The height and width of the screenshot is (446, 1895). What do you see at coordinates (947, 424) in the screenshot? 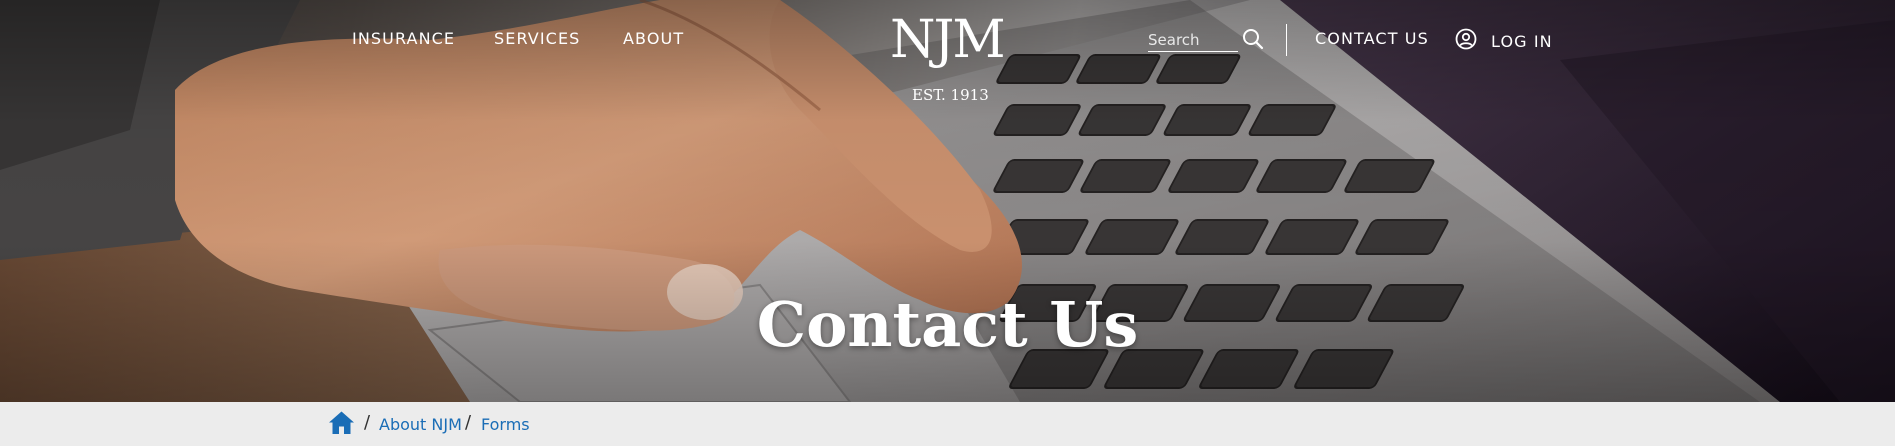
I see `breadcrumb` at bounding box center [947, 424].